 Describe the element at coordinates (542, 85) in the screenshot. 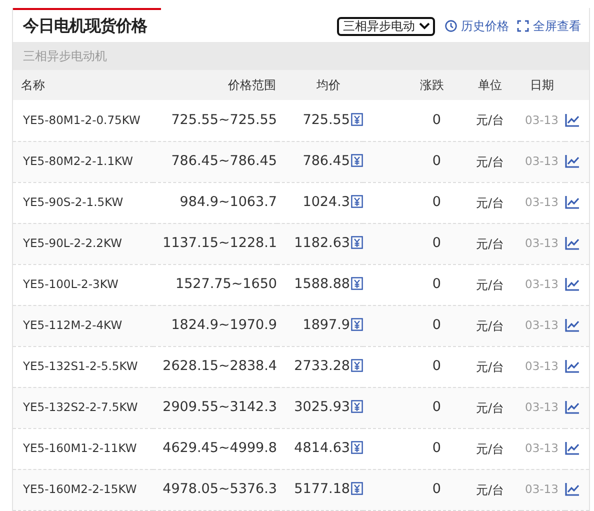

I see `column-header: 日期` at that location.